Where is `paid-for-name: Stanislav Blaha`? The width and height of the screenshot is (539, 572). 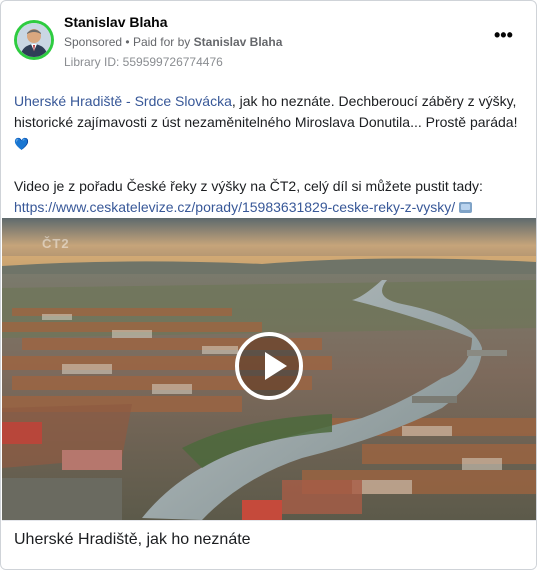 paid-for-name: Stanislav Blaha is located at coordinates (238, 42).